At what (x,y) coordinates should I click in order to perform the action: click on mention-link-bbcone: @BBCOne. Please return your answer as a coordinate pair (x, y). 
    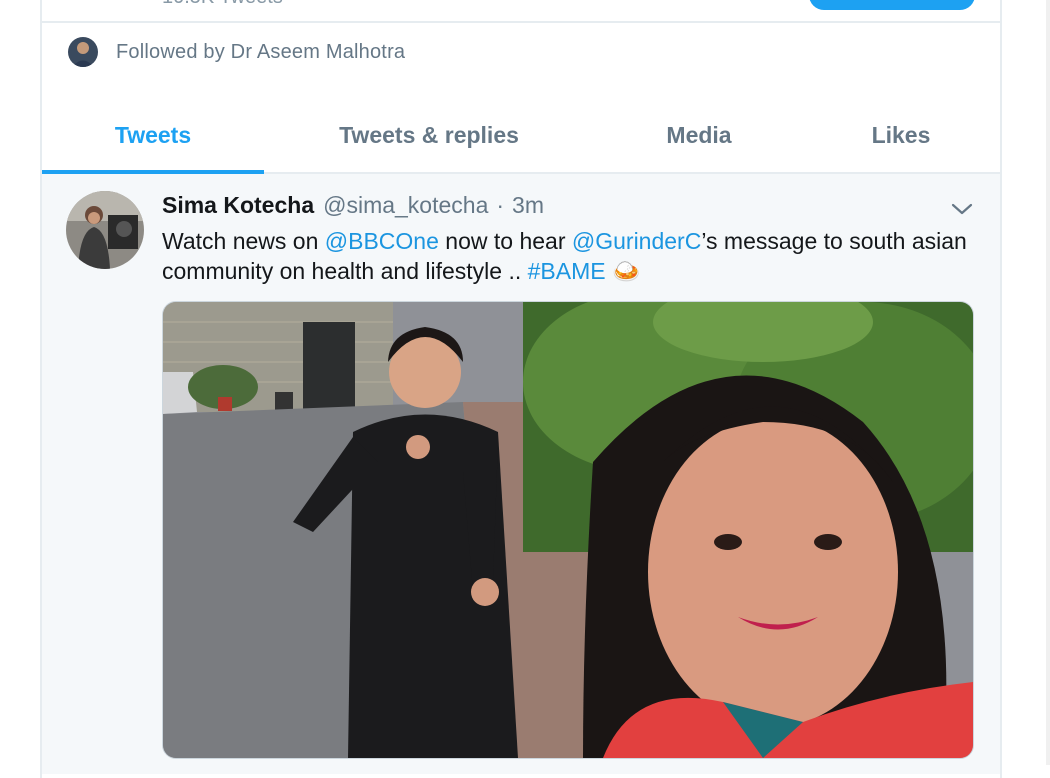
    Looking at the image, I should click on (382, 241).